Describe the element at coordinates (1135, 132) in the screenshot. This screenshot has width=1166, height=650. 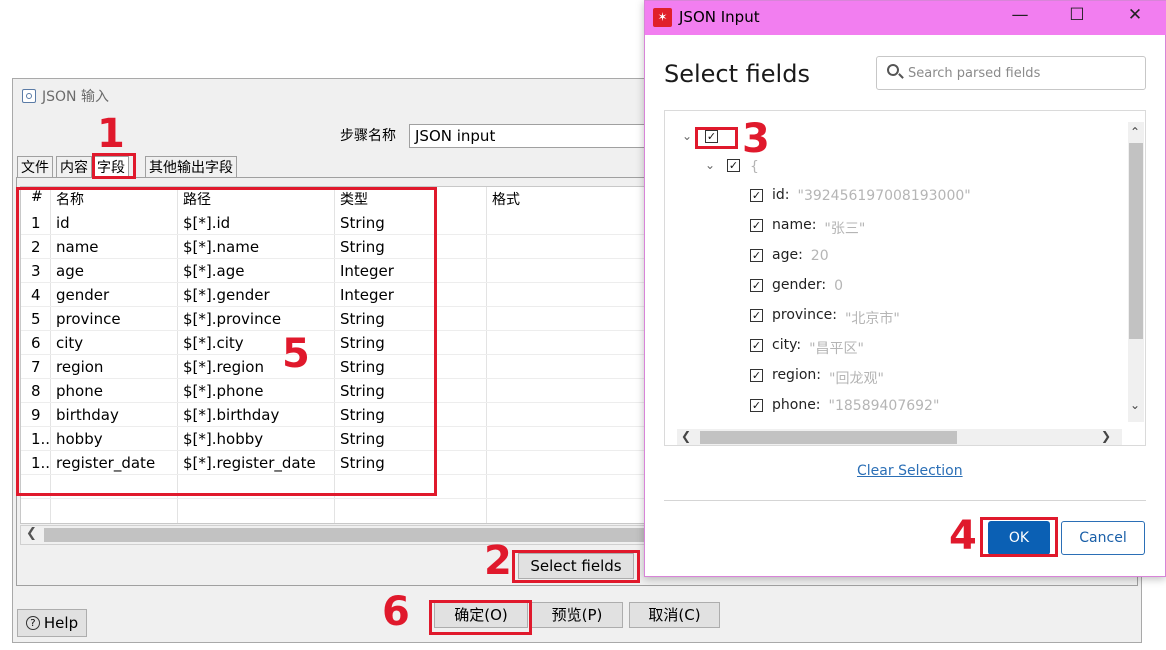
I see `scroll-up-icon: ⌃` at that location.